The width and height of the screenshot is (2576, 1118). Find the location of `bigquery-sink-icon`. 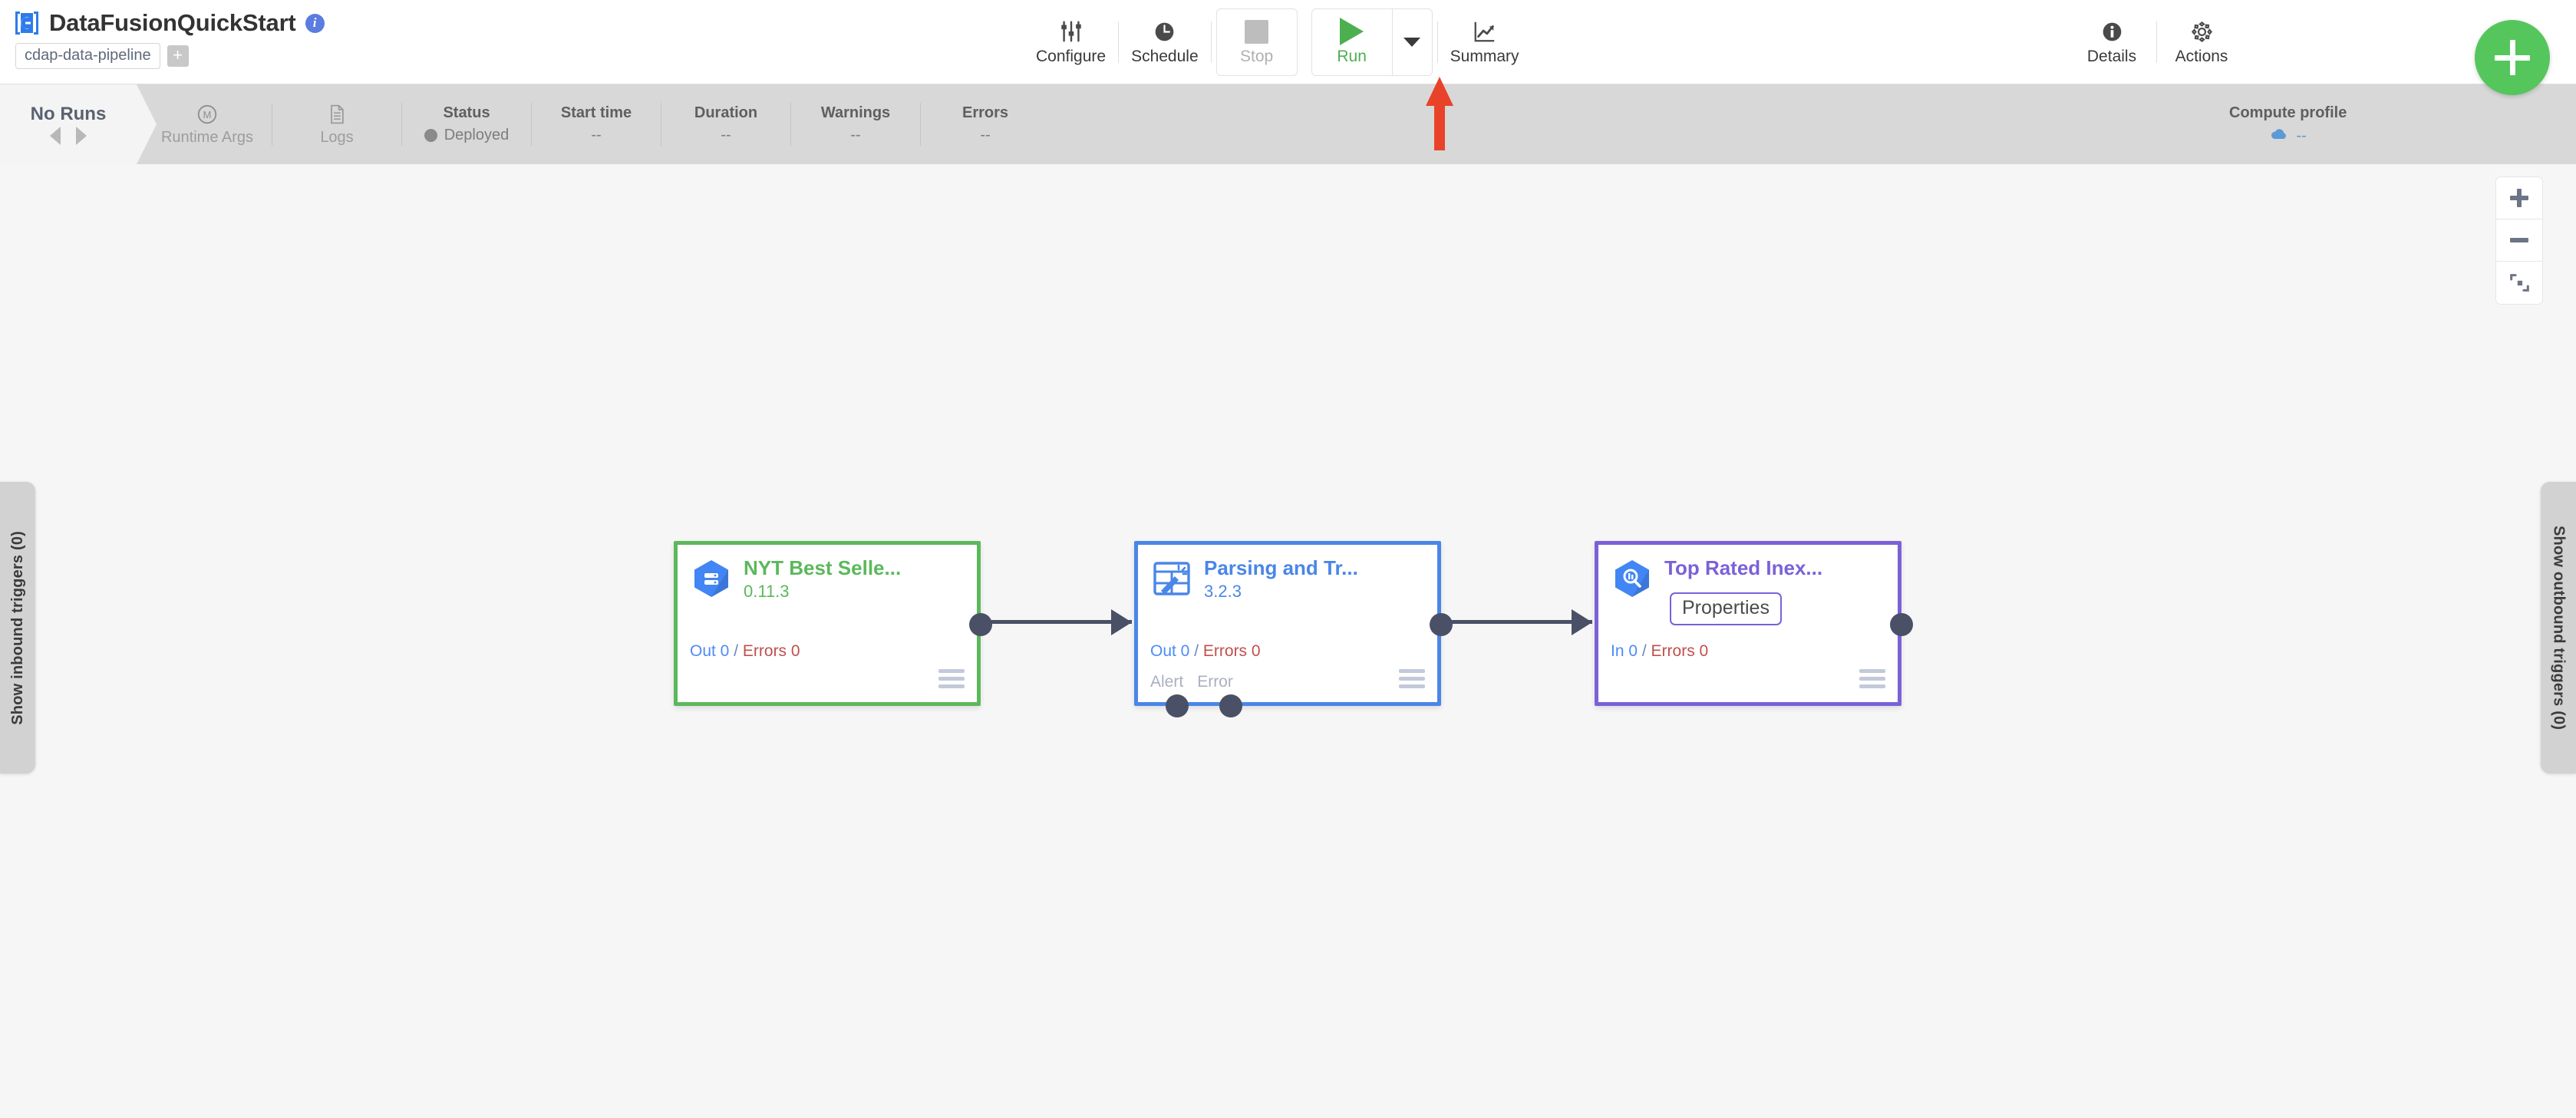

bigquery-sink-icon is located at coordinates (1632, 579).